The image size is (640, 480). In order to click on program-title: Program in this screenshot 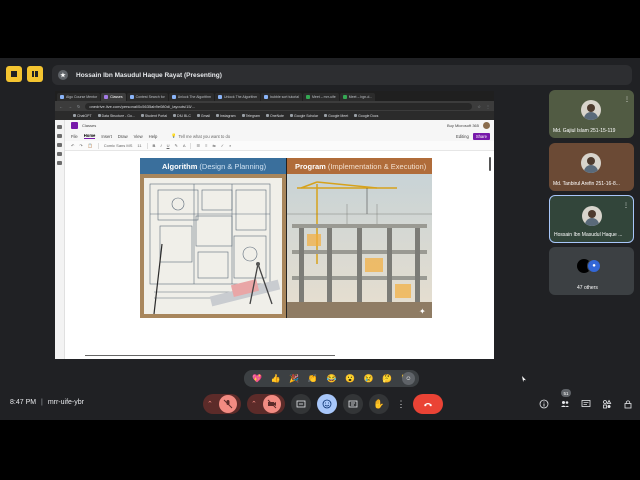, I will do `click(310, 166)`.